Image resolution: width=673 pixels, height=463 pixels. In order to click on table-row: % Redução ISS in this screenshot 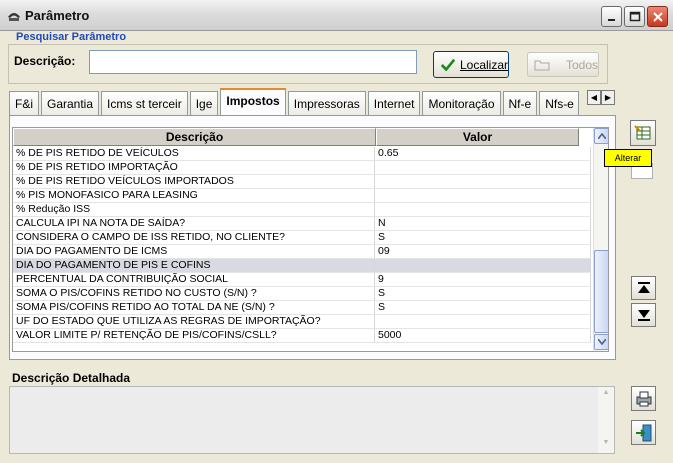, I will do `click(302, 210)`.